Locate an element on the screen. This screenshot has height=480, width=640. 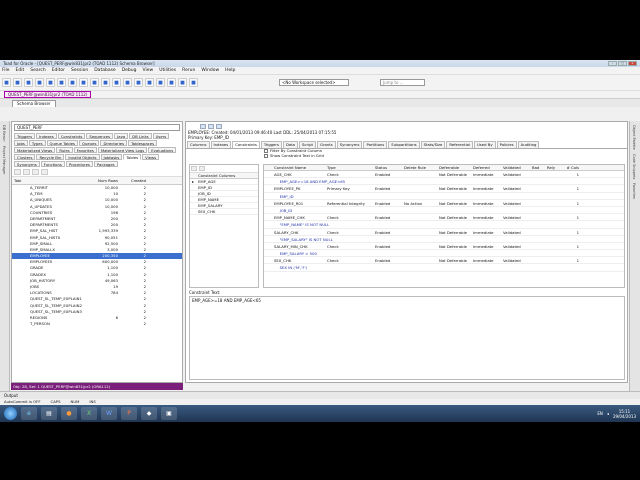
cut-icon: ■ is located at coordinates (83, 82).